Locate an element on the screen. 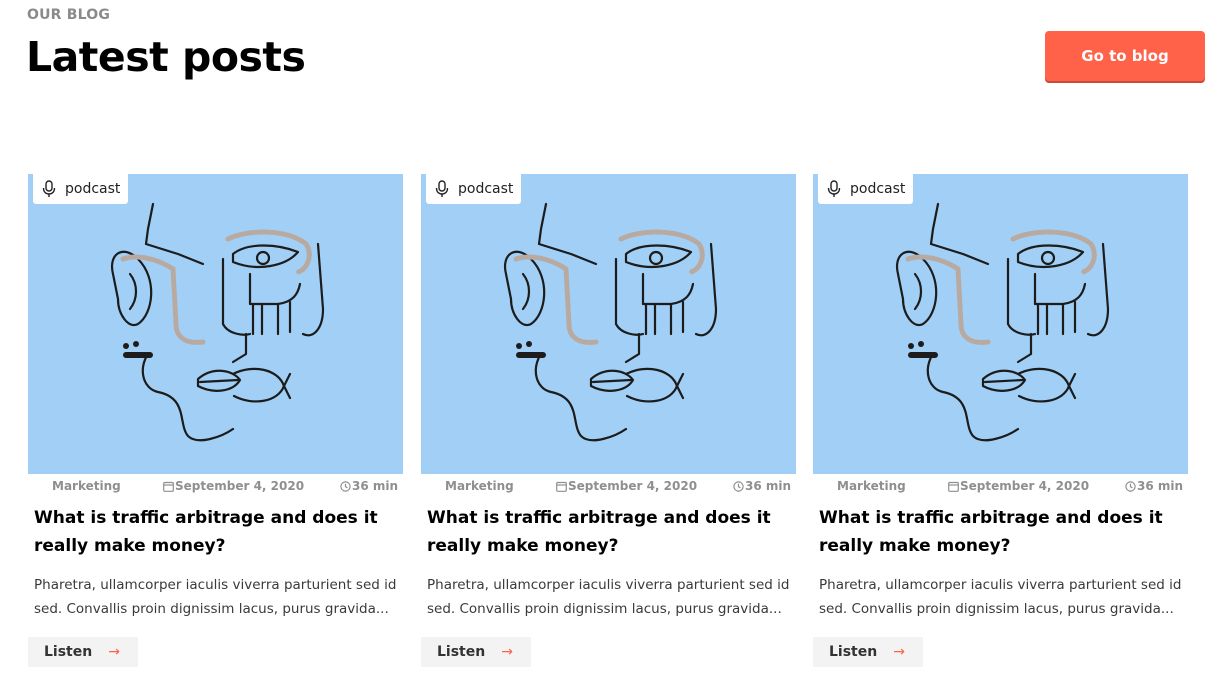 The height and width of the screenshot is (688, 1232). page-title: Latest posts is located at coordinates (166, 57).